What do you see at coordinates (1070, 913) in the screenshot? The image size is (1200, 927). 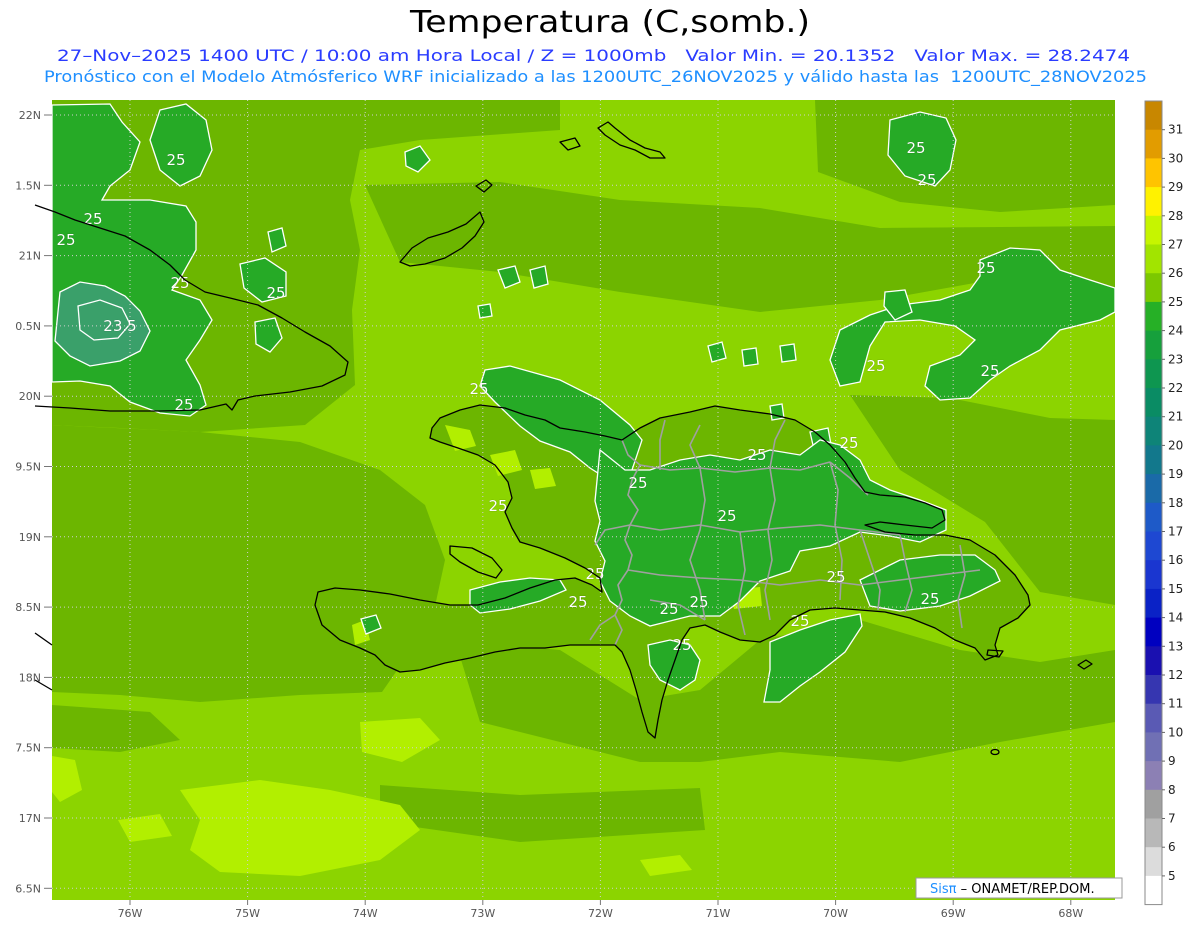 I see `lon-tick-label: 68W` at bounding box center [1070, 913].